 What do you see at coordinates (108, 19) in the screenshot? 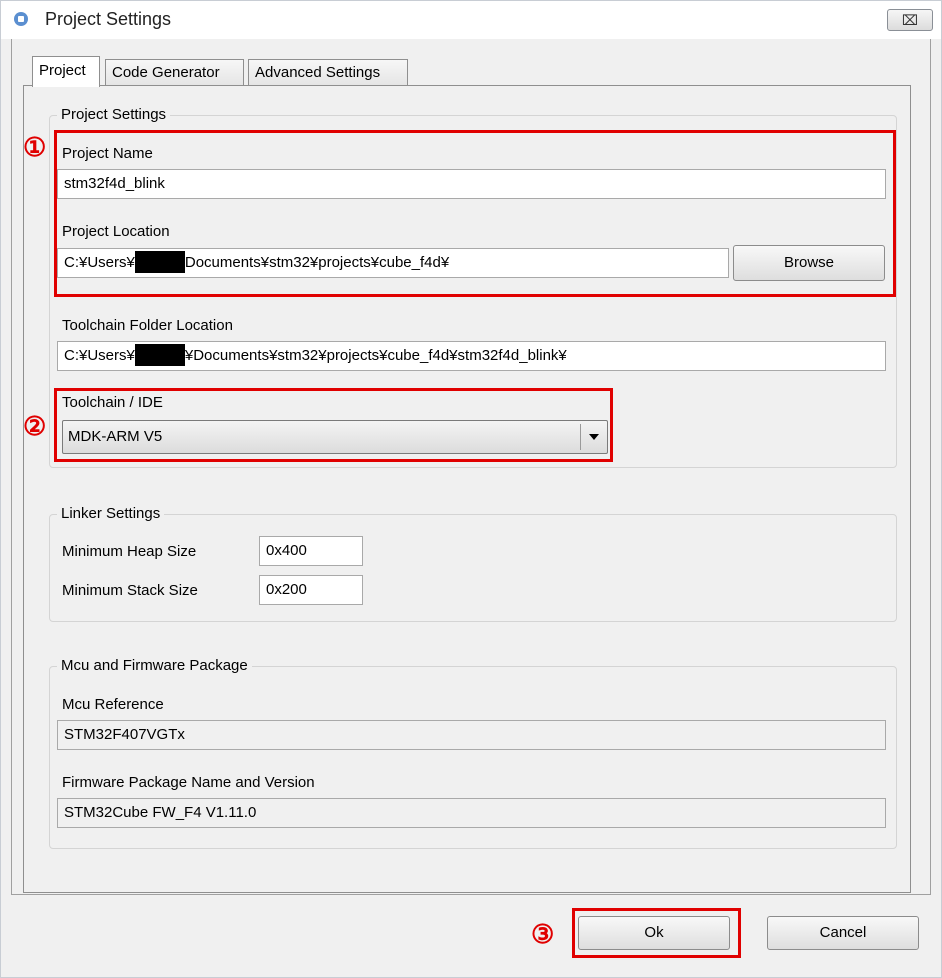
I see `window-title: Project Settings` at bounding box center [108, 19].